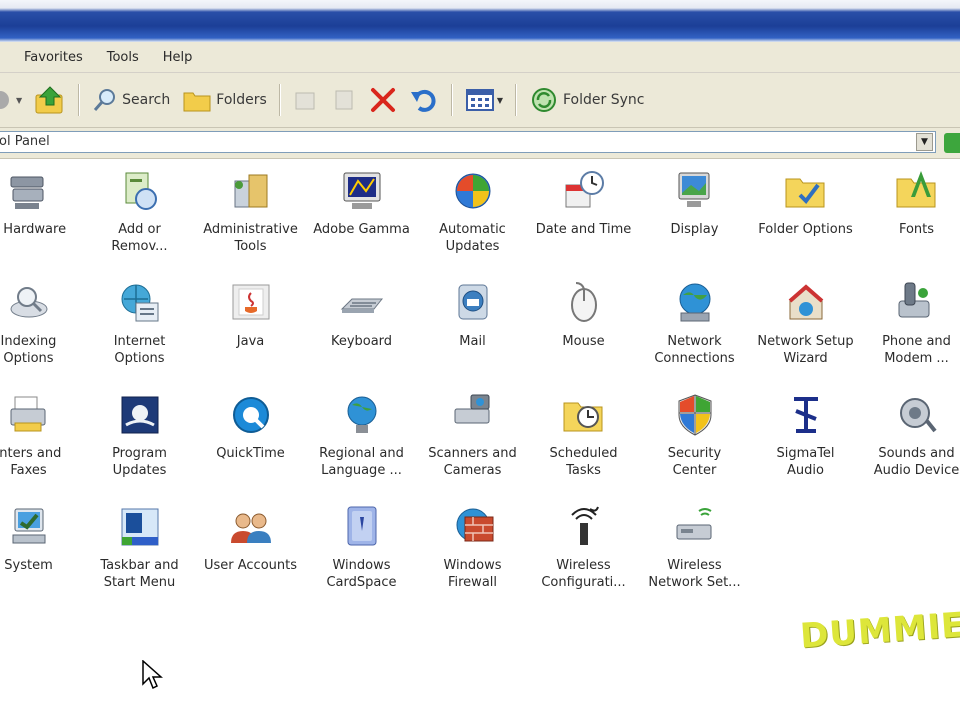  What do you see at coordinates (584, 525) in the screenshot?
I see `wireless-configuration-icon` at bounding box center [584, 525].